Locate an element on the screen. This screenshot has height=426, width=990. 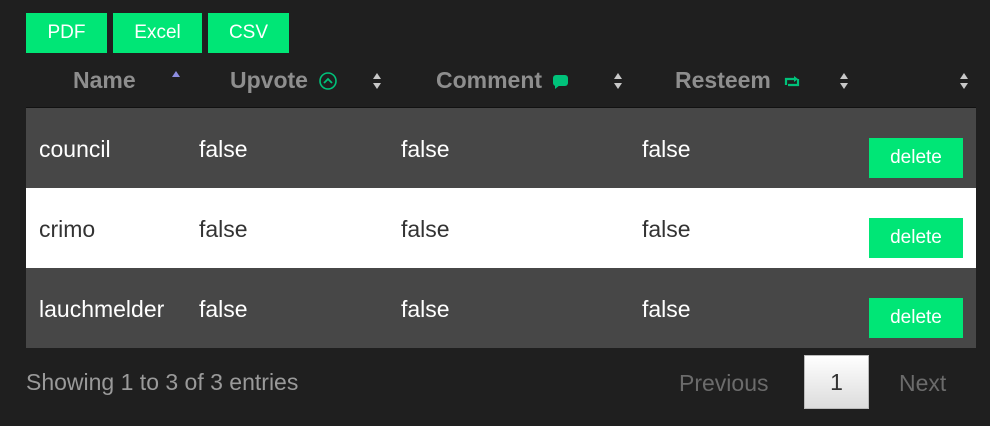
next-page-button: Next is located at coordinates (922, 383).